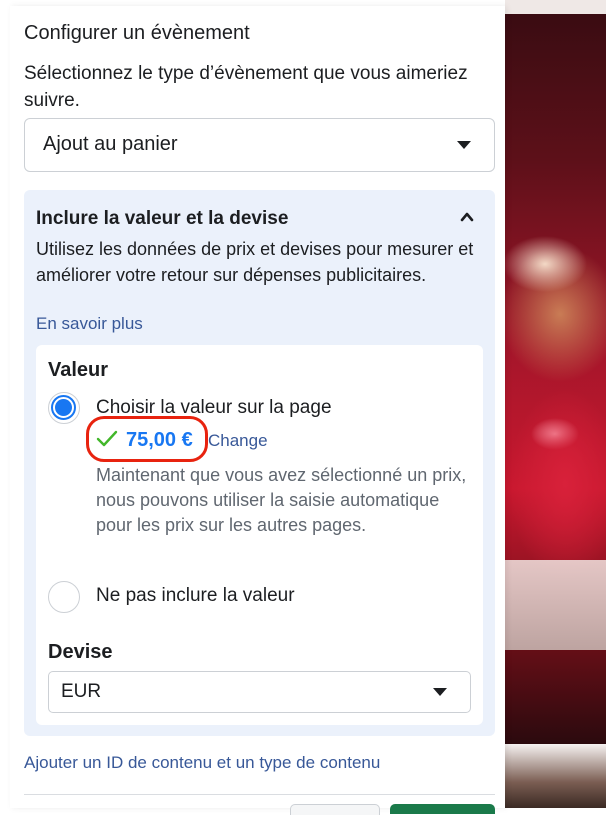 This screenshot has width=606, height=815. I want to click on change-price-link: Change, so click(238, 441).